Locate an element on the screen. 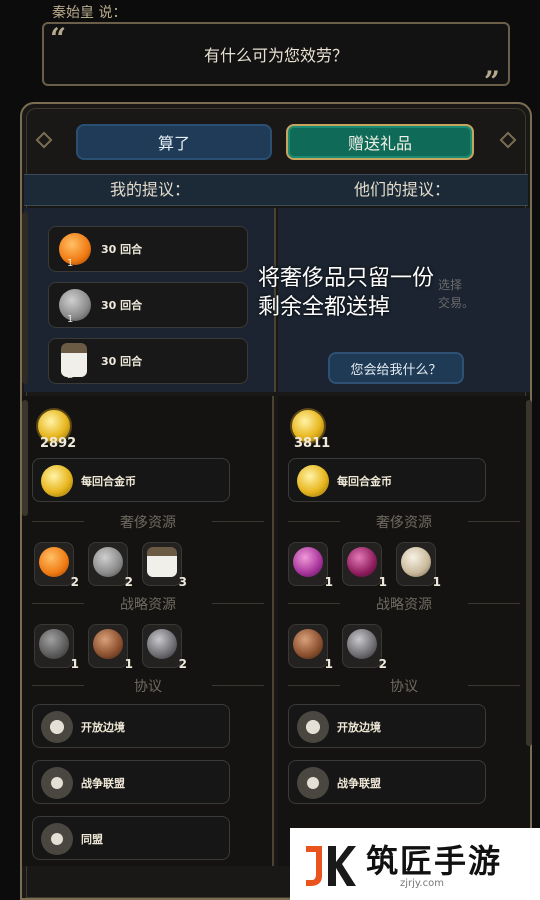  my-offer-item-elephant: 30 回合 1 is located at coordinates (148, 305).